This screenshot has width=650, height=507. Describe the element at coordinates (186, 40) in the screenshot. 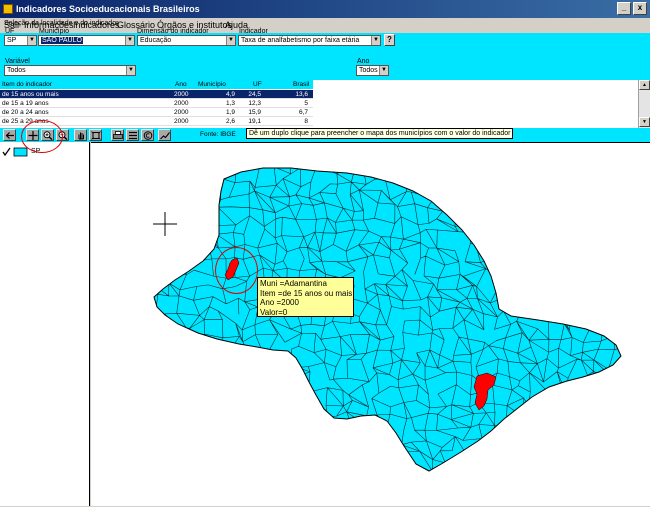

I see `dimensao-select: Educação ▼` at that location.